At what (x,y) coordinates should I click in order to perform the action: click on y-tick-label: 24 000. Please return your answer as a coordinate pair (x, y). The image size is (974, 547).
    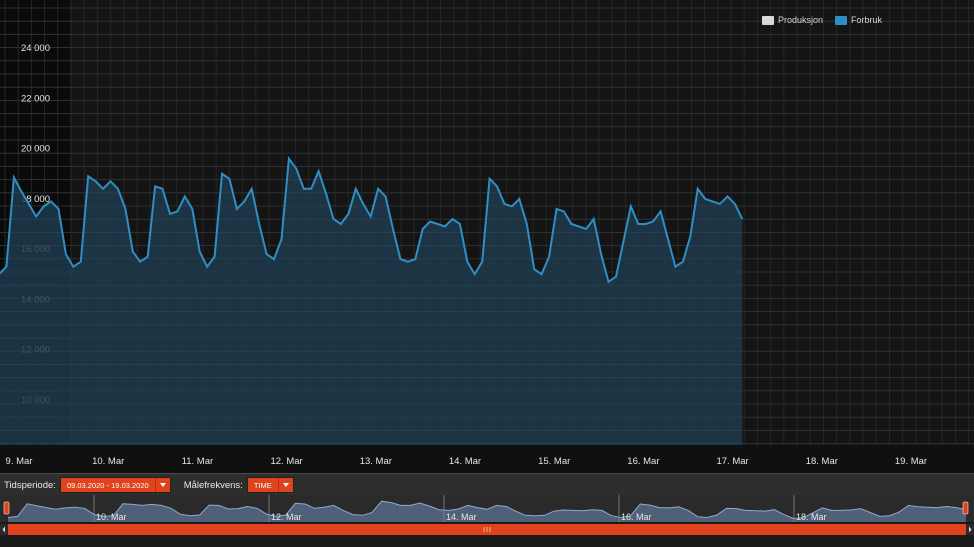
    Looking at the image, I should click on (35, 48).